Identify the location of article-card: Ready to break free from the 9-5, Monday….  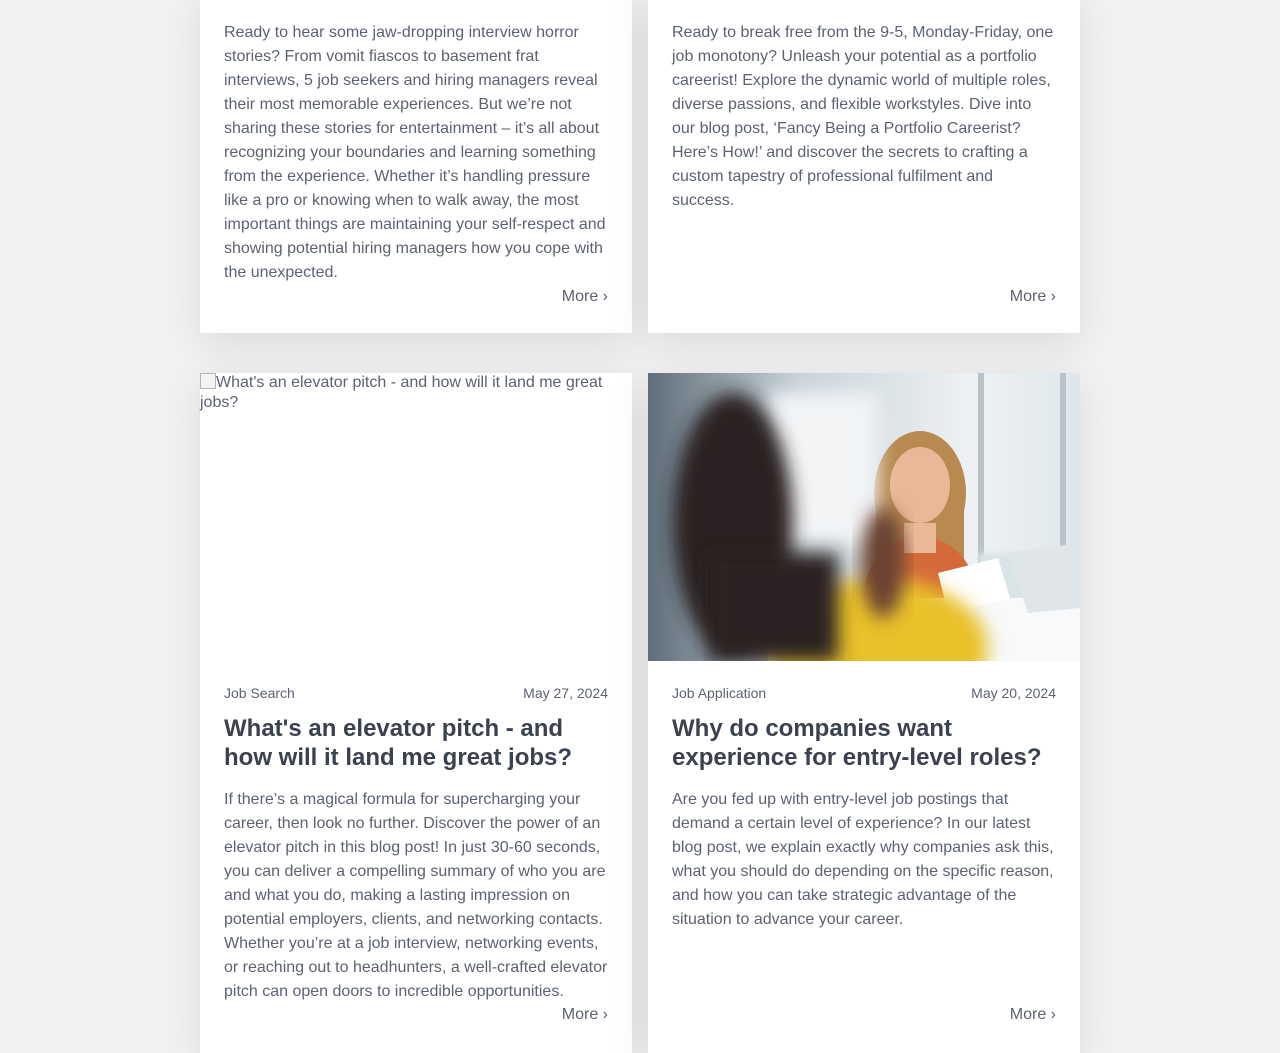
(864, 166).